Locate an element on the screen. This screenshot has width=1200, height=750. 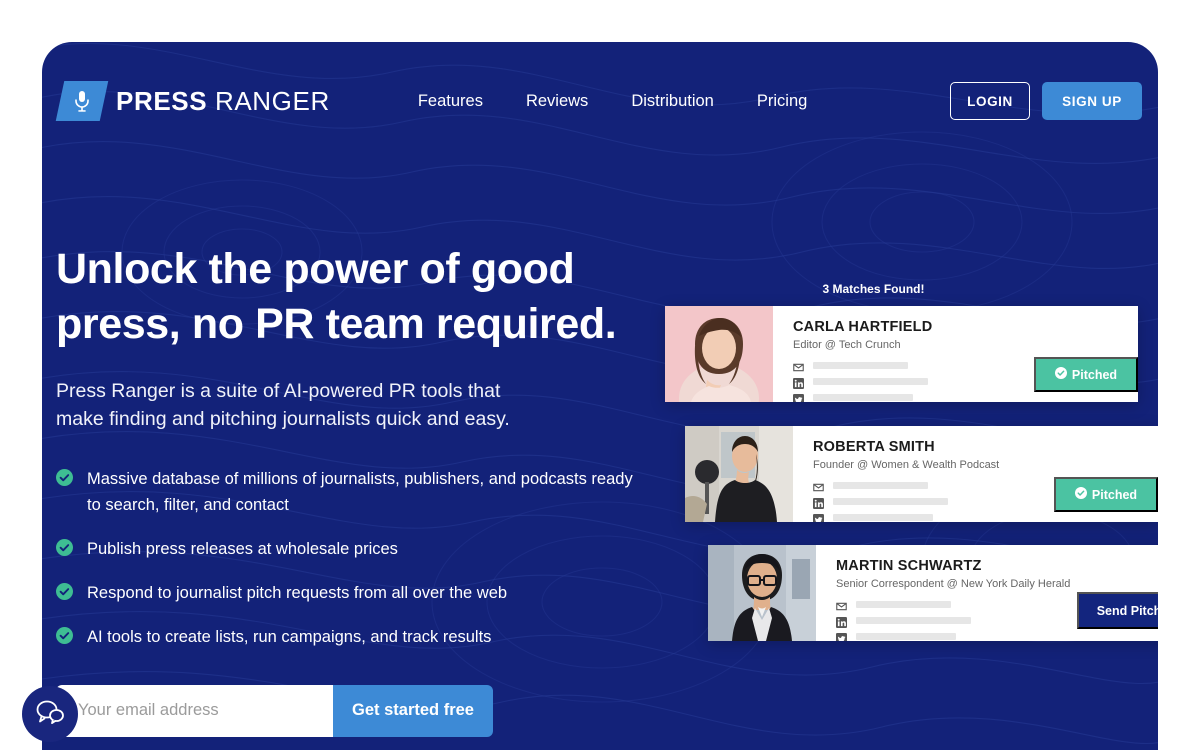
signup-button: SIGN UP is located at coordinates (1092, 101).